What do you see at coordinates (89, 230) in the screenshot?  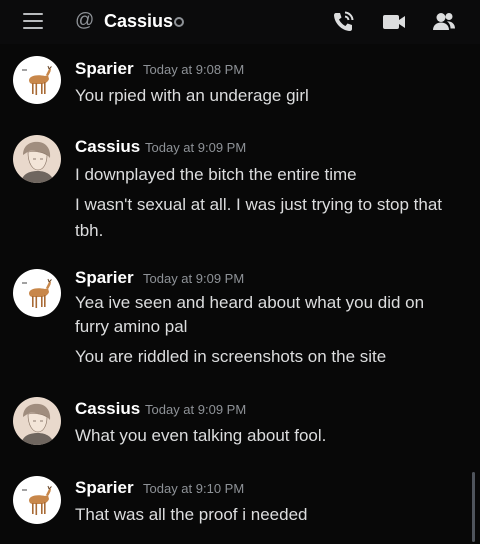 I see `message-text: tbh.` at bounding box center [89, 230].